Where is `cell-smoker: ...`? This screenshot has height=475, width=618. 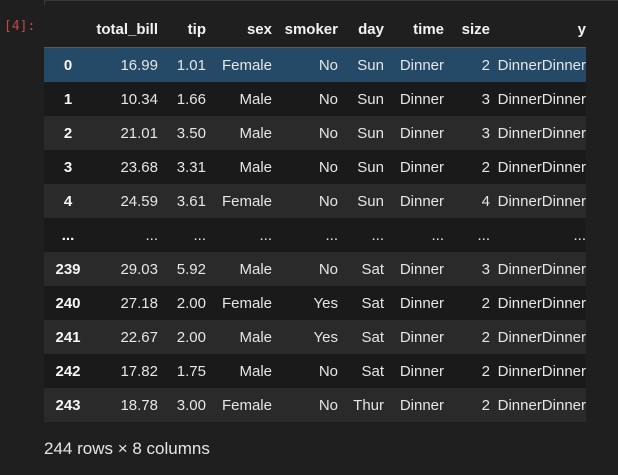
cell-smoker: ... is located at coordinates (331, 235).